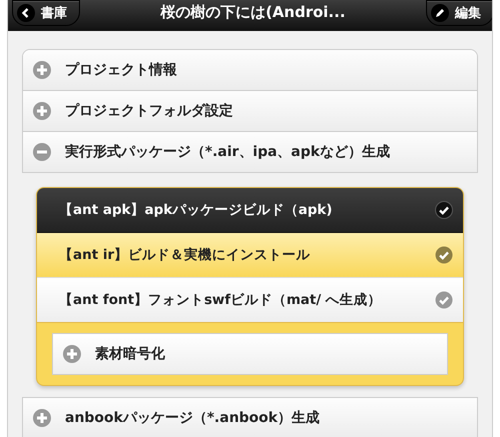 Image resolution: width=500 pixels, height=437 pixels. I want to click on task-item: 【ant font】フォントswfビルド（mat/ へ生成）, so click(250, 300).